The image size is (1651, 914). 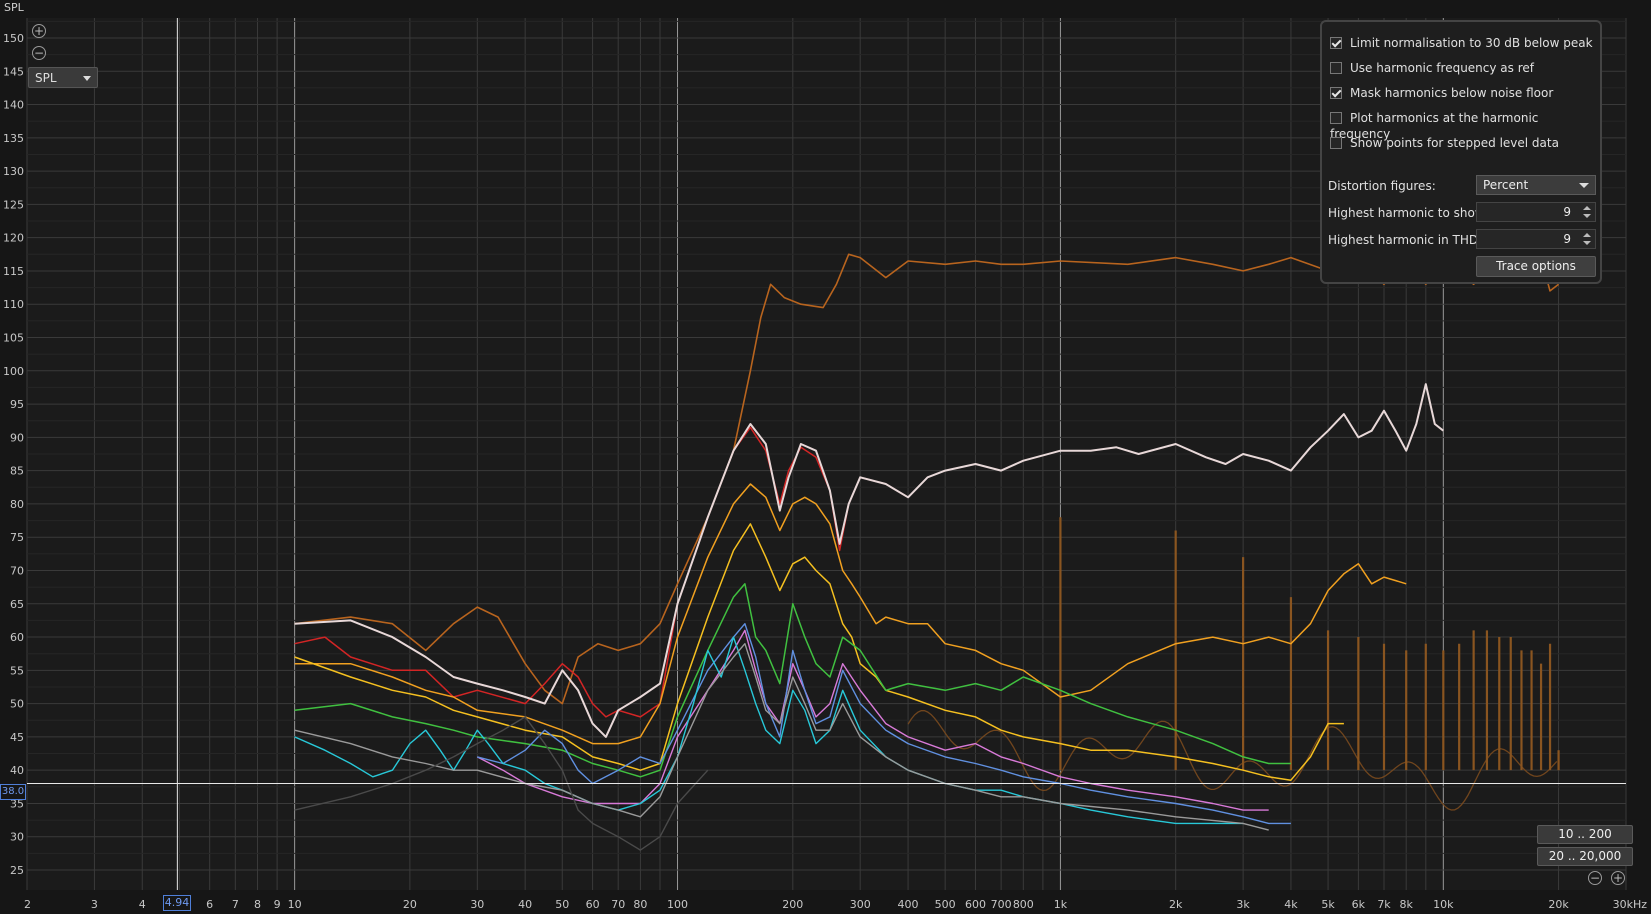 What do you see at coordinates (13, 238) in the screenshot?
I see `y-tick-label: 120` at bounding box center [13, 238].